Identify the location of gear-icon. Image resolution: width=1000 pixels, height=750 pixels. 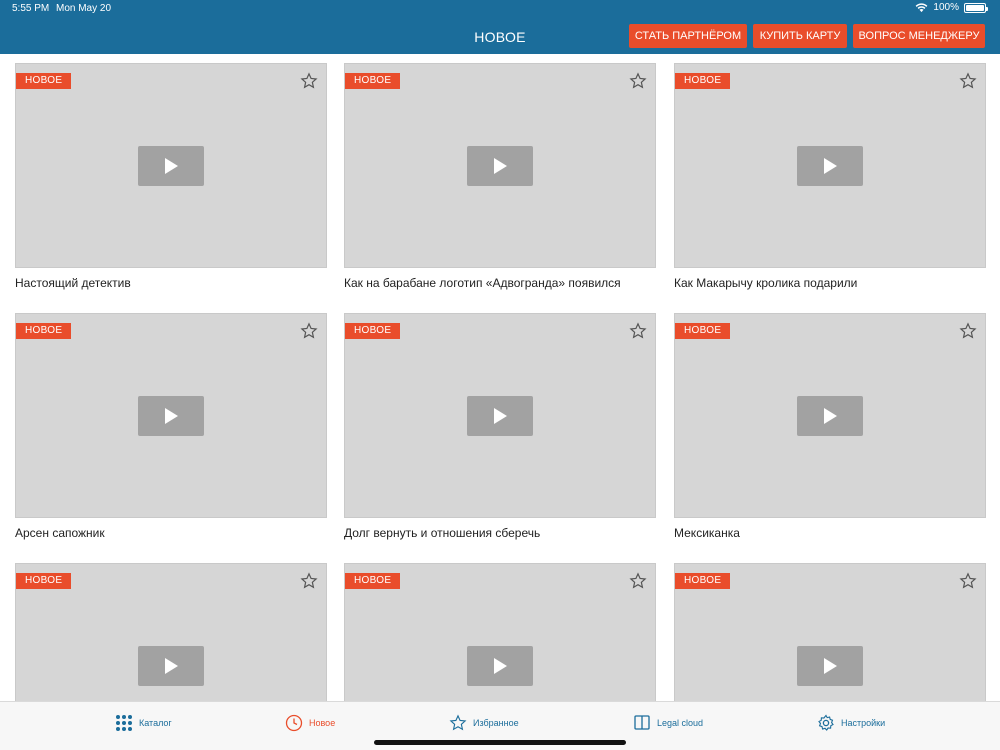
(826, 722).